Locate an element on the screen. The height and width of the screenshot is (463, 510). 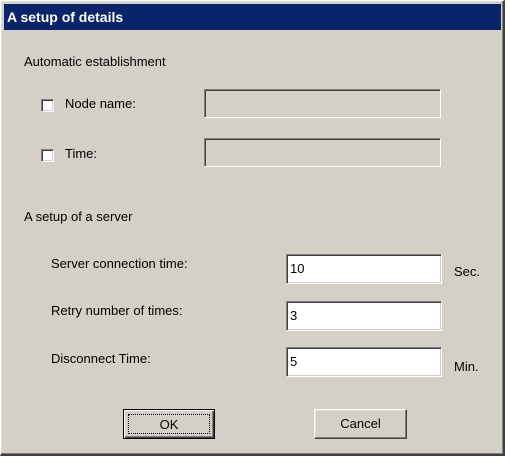
server-connection-time-input: 10 is located at coordinates (364, 269).